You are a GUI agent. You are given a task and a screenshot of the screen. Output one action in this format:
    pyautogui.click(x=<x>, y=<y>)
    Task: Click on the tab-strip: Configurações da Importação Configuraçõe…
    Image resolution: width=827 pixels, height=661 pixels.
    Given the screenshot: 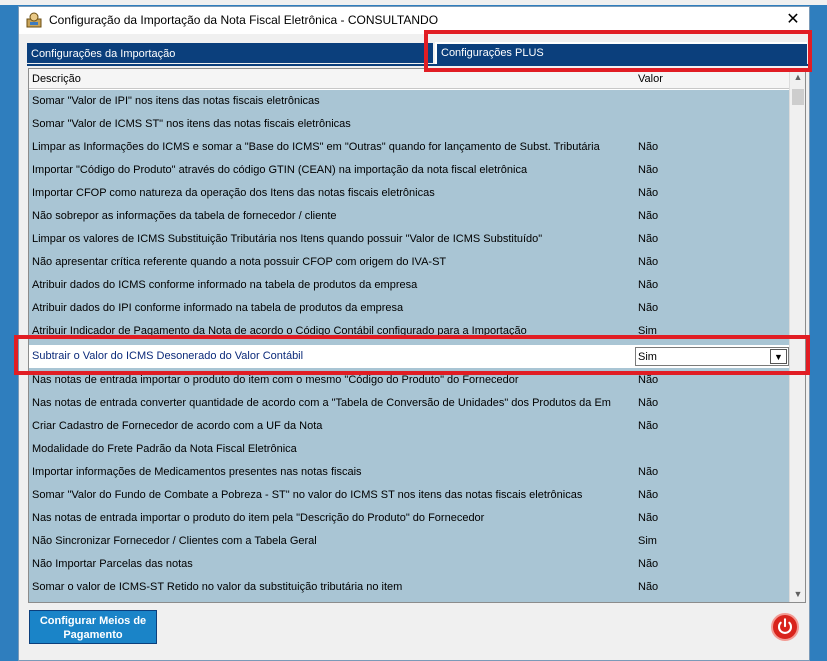 What is the action you would take?
    pyautogui.click(x=418, y=53)
    